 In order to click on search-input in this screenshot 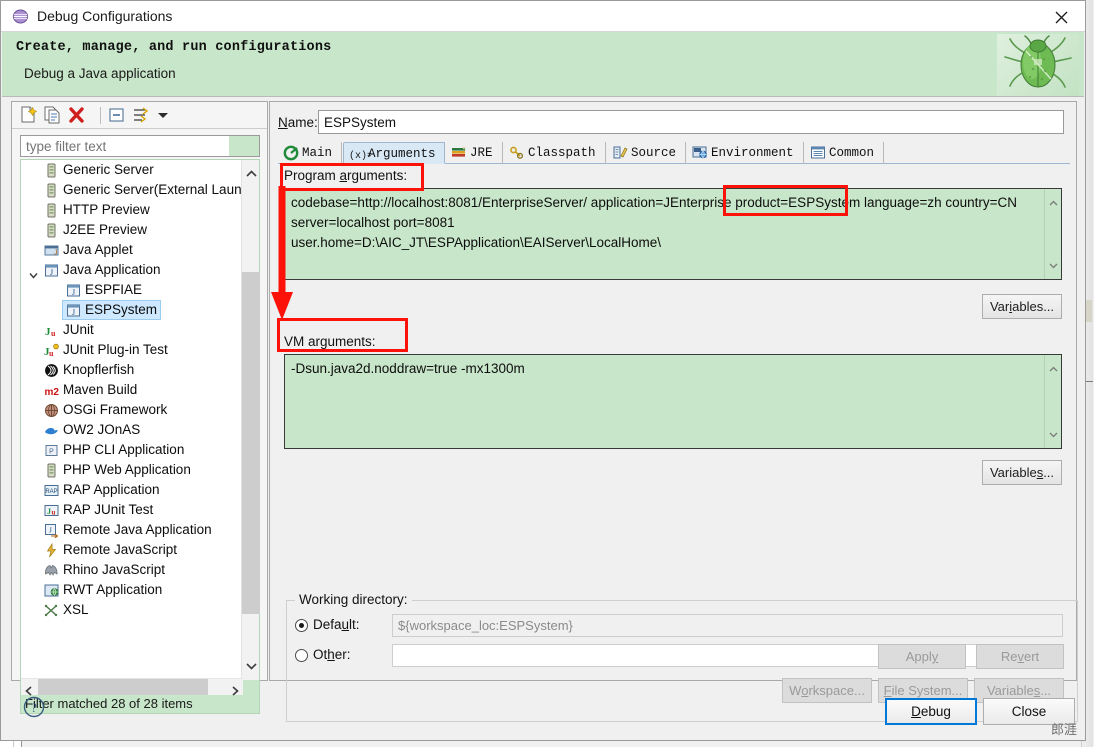, I will do `click(125, 146)`.